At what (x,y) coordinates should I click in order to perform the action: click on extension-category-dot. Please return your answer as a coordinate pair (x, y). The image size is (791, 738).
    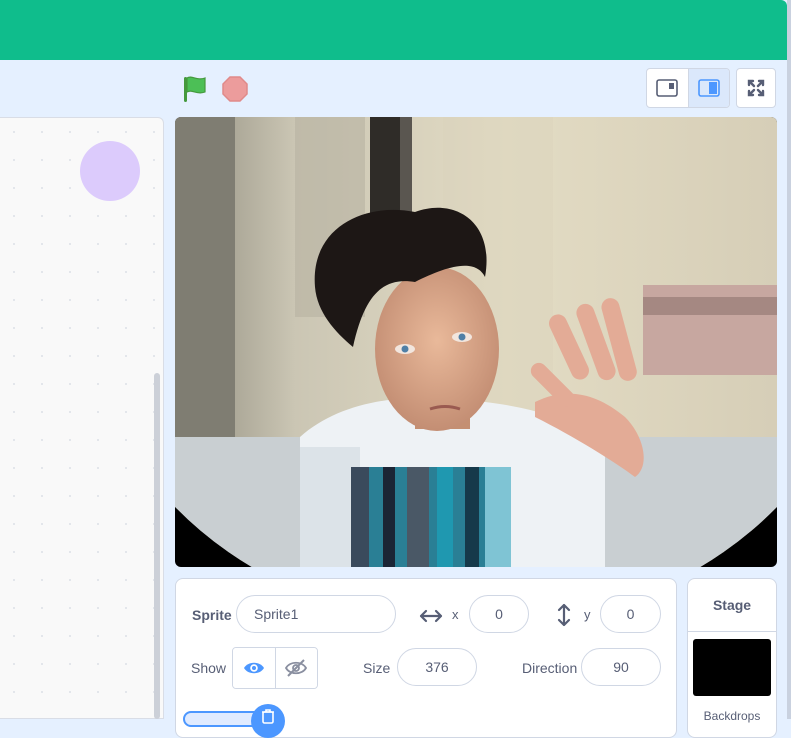
    Looking at the image, I should click on (110, 171).